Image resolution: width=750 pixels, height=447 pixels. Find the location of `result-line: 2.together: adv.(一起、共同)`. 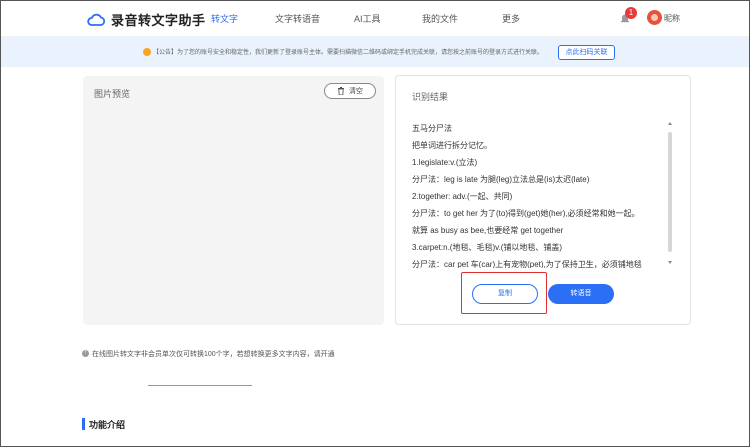

result-line: 2.together: adv.(一起、共同) is located at coordinates (462, 196).